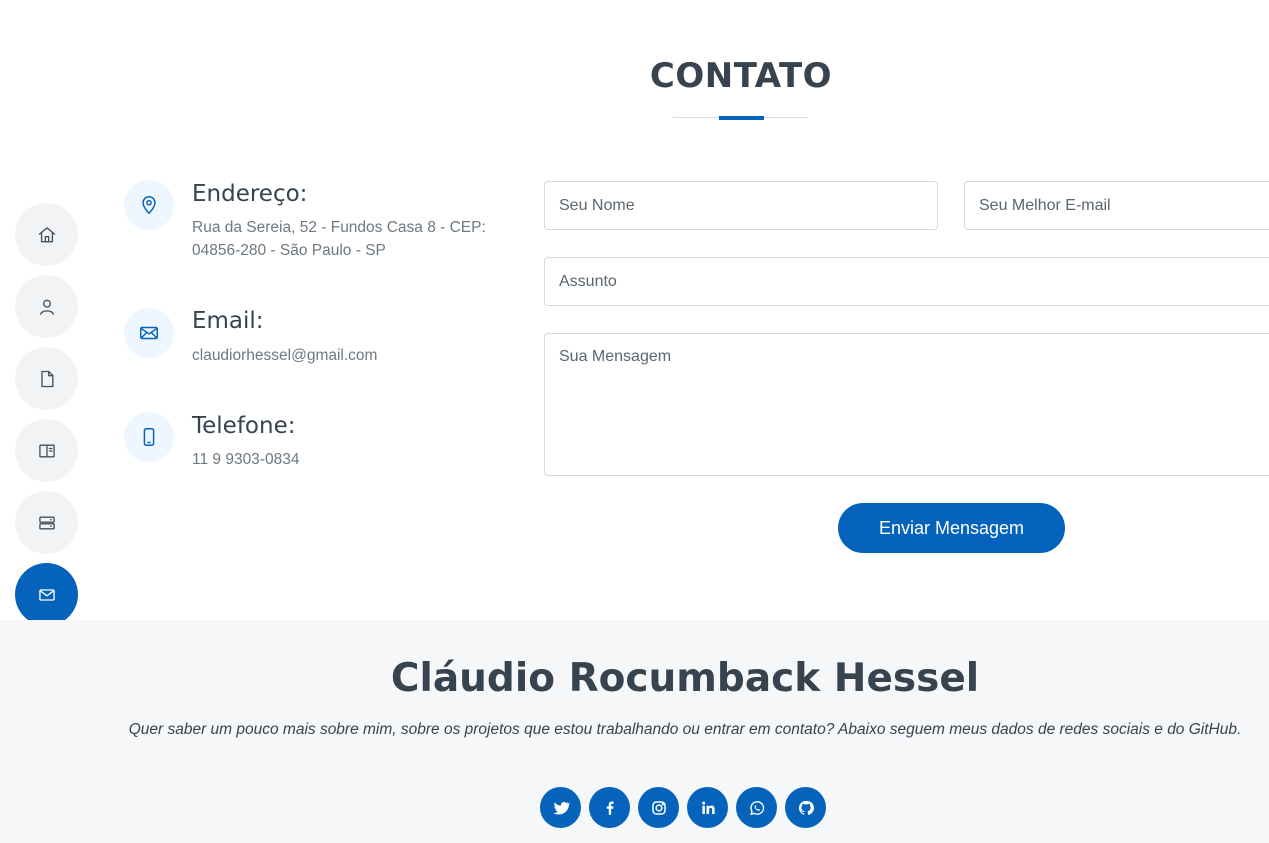 This screenshot has width=1269, height=843. I want to click on server-icon, so click(46, 522).